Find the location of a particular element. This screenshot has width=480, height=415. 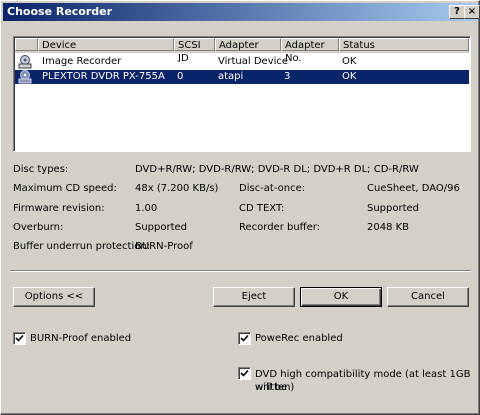

options-button: Options << is located at coordinates (54, 297).